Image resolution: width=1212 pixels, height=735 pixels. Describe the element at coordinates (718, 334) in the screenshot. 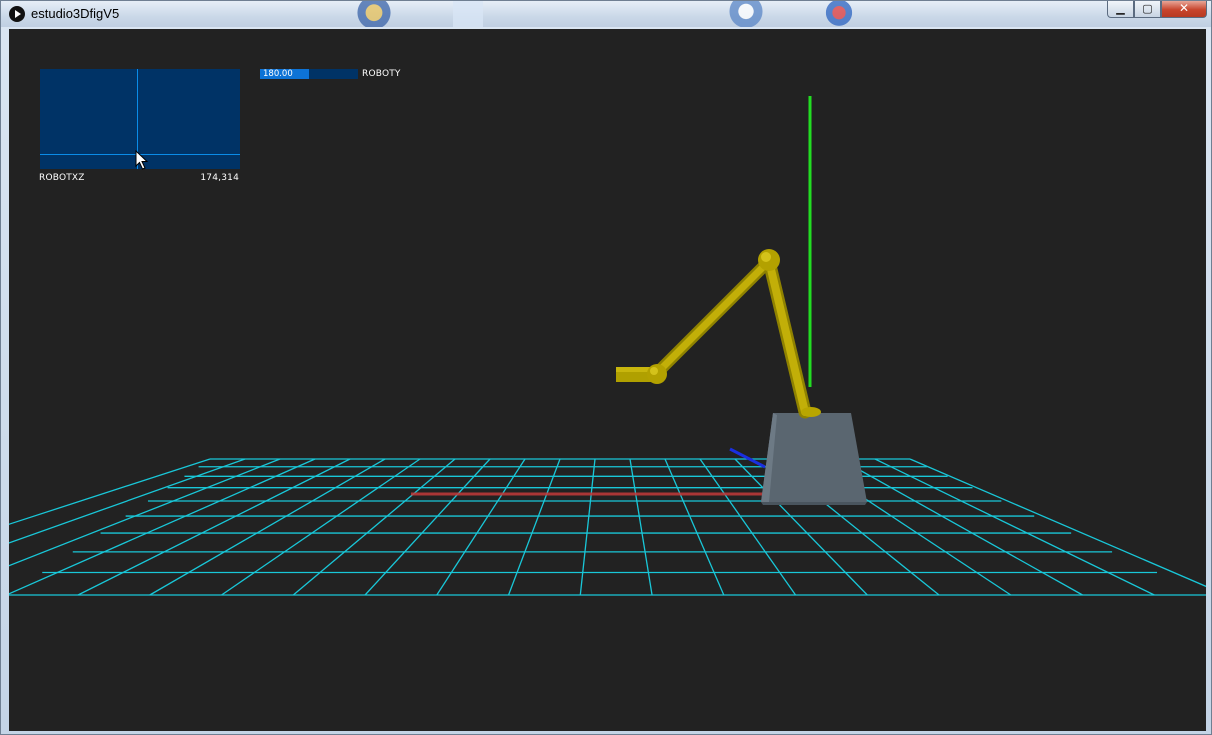

I see `robot-arm` at that location.